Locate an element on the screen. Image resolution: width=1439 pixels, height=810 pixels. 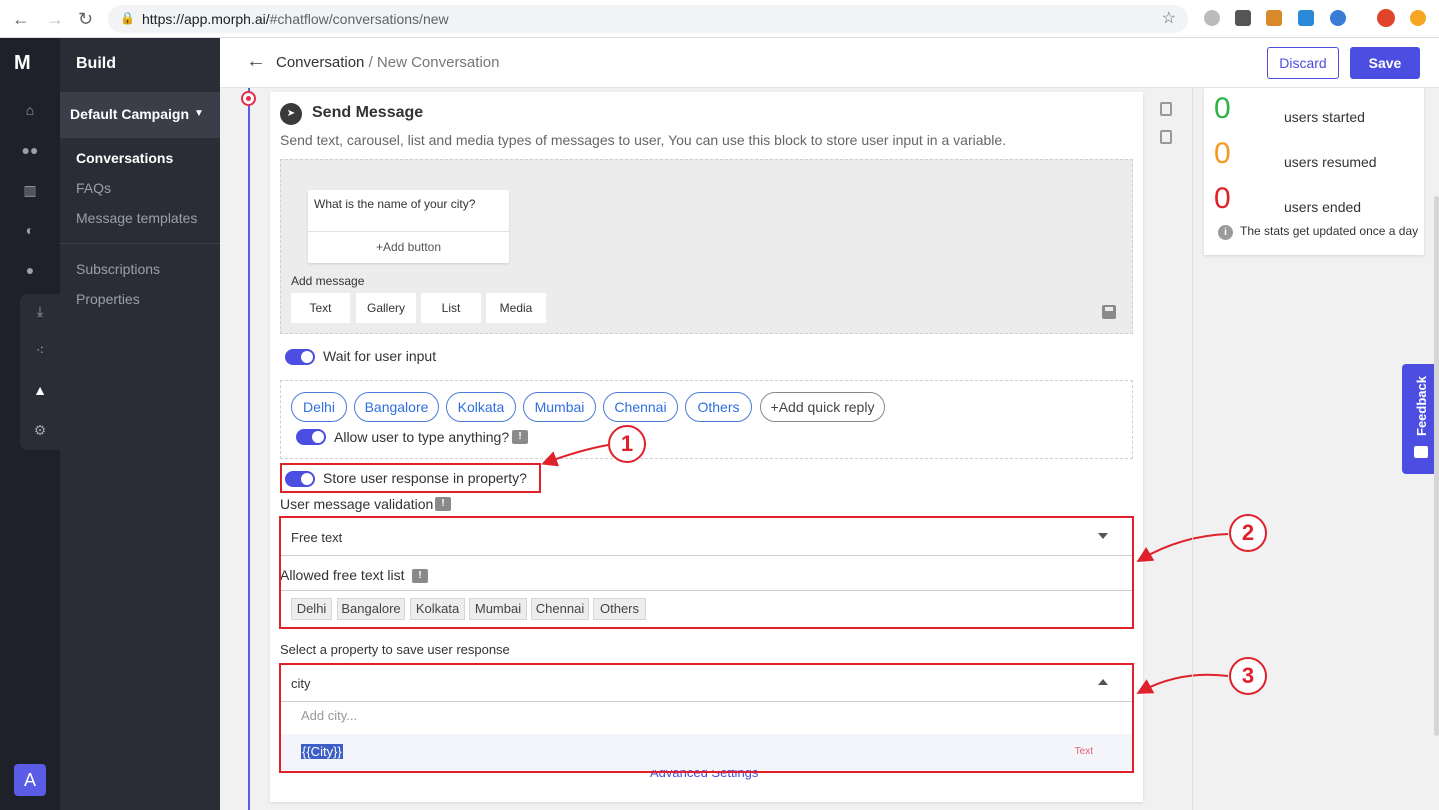
add-message-label: Add message is located at coordinates (328, 281).